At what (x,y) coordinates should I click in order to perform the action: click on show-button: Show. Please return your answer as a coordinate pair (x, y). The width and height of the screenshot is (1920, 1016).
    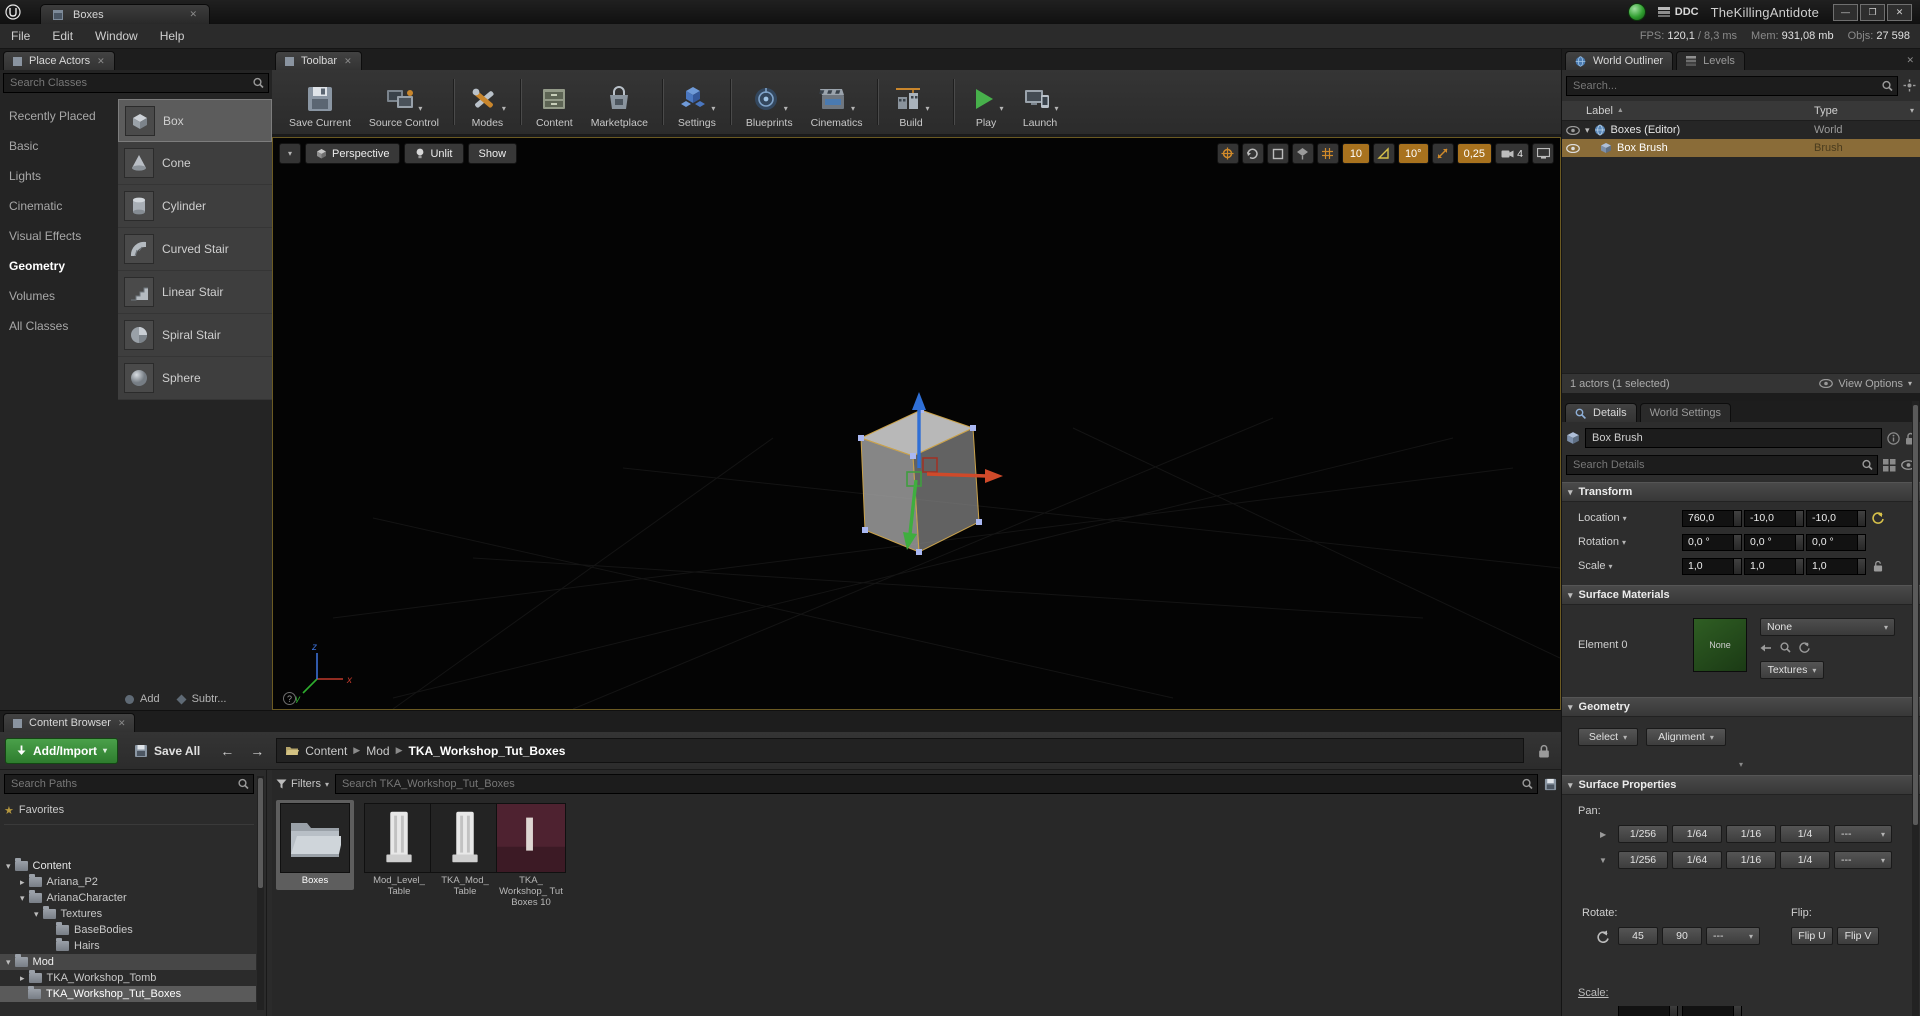
    Looking at the image, I should click on (492, 153).